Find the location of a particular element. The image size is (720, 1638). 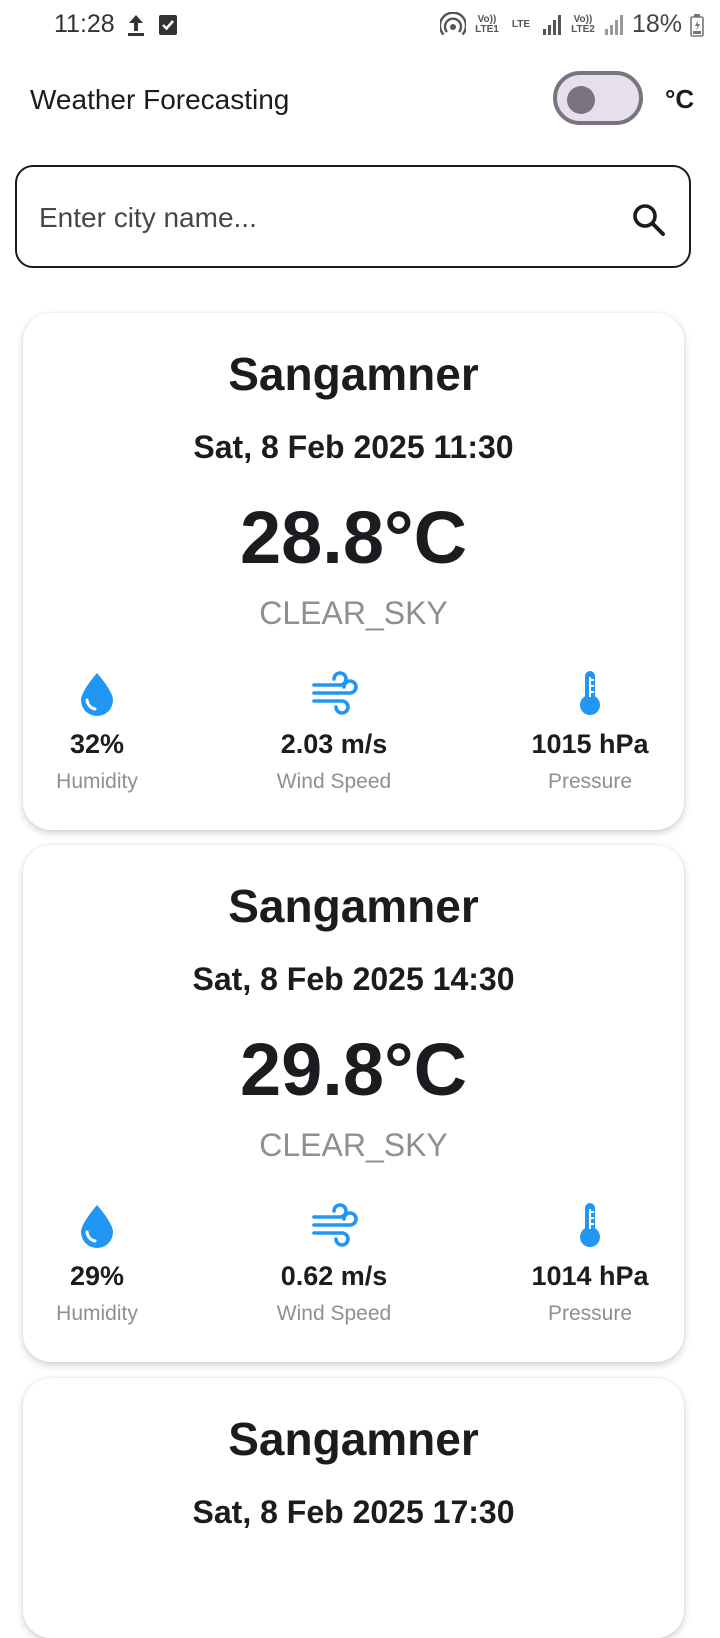

forecast-datetime: Sat, 8 Feb 2025 17:30 is located at coordinates (353, 1512).